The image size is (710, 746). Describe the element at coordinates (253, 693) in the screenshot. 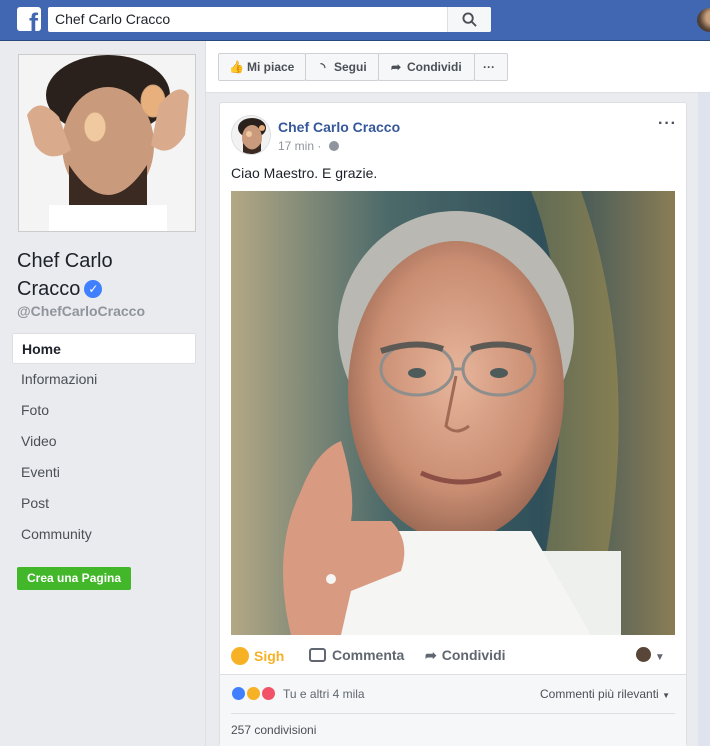

I see `sad-reaction-icon` at that location.